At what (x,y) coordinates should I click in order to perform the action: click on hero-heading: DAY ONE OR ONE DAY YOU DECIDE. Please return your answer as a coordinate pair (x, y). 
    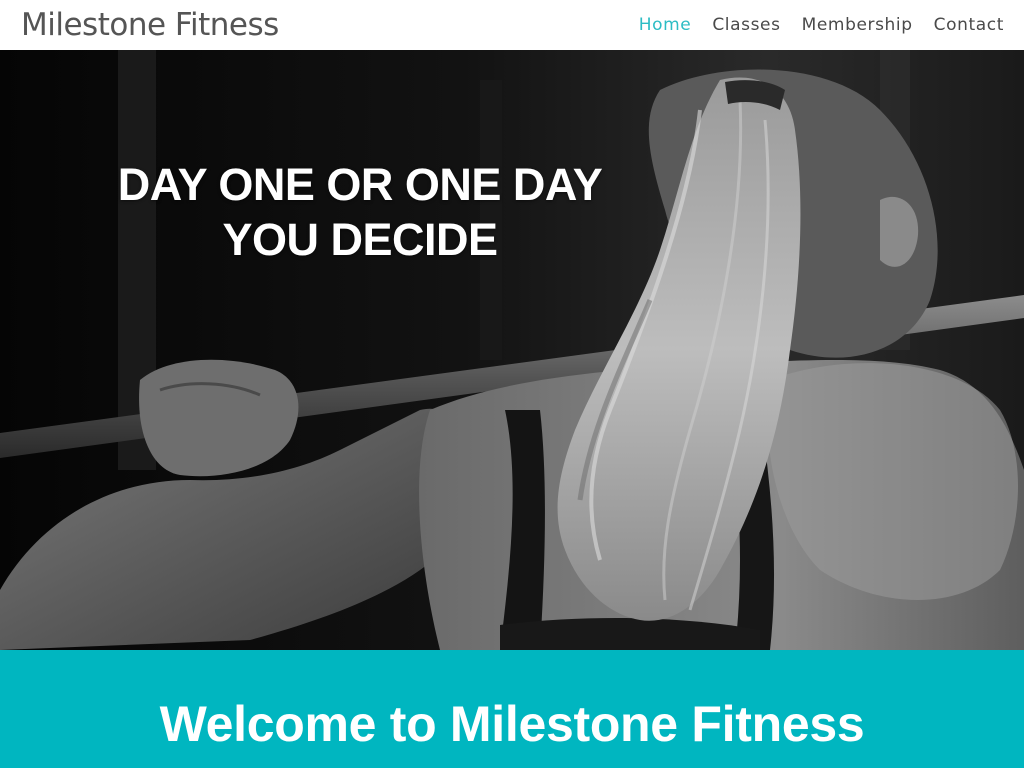
    Looking at the image, I should click on (360, 212).